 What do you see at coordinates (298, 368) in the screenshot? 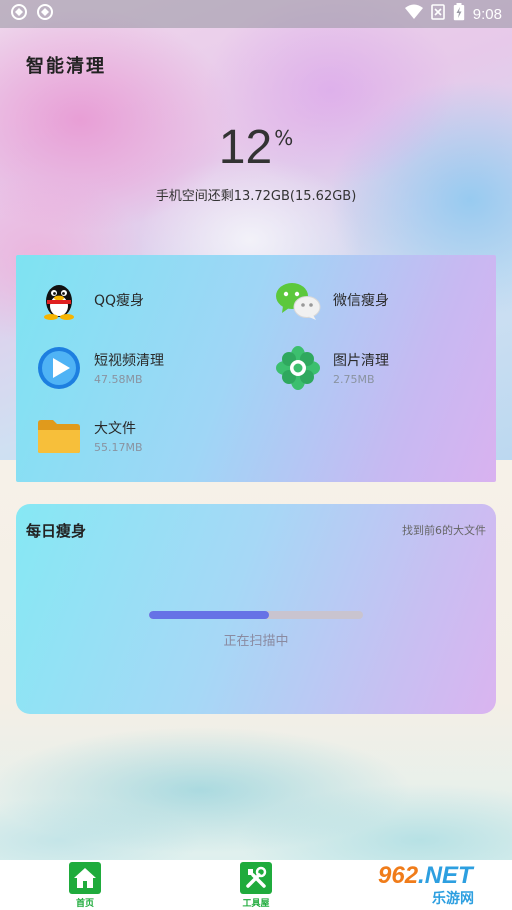
I see `flower-photo-icon` at bounding box center [298, 368].